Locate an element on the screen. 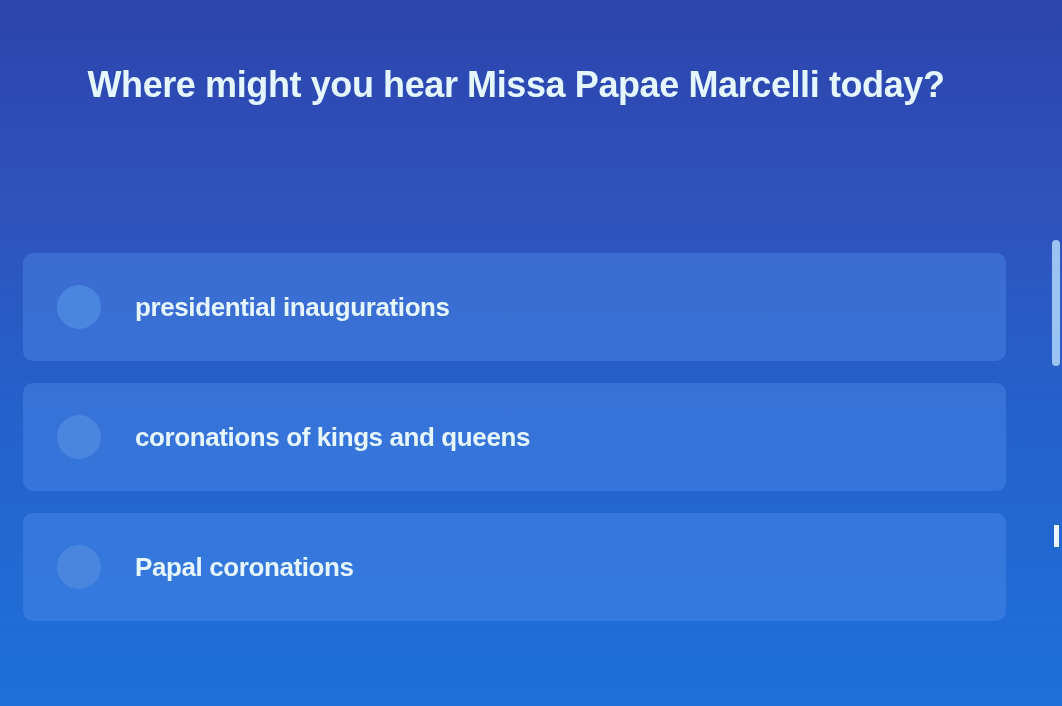  answer-option: presidential inaugurations is located at coordinates (514, 307).